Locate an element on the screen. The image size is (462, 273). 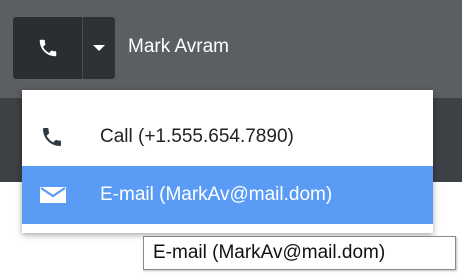
menu-item-label: Call (+1.555.654.7890) is located at coordinates (197, 136).